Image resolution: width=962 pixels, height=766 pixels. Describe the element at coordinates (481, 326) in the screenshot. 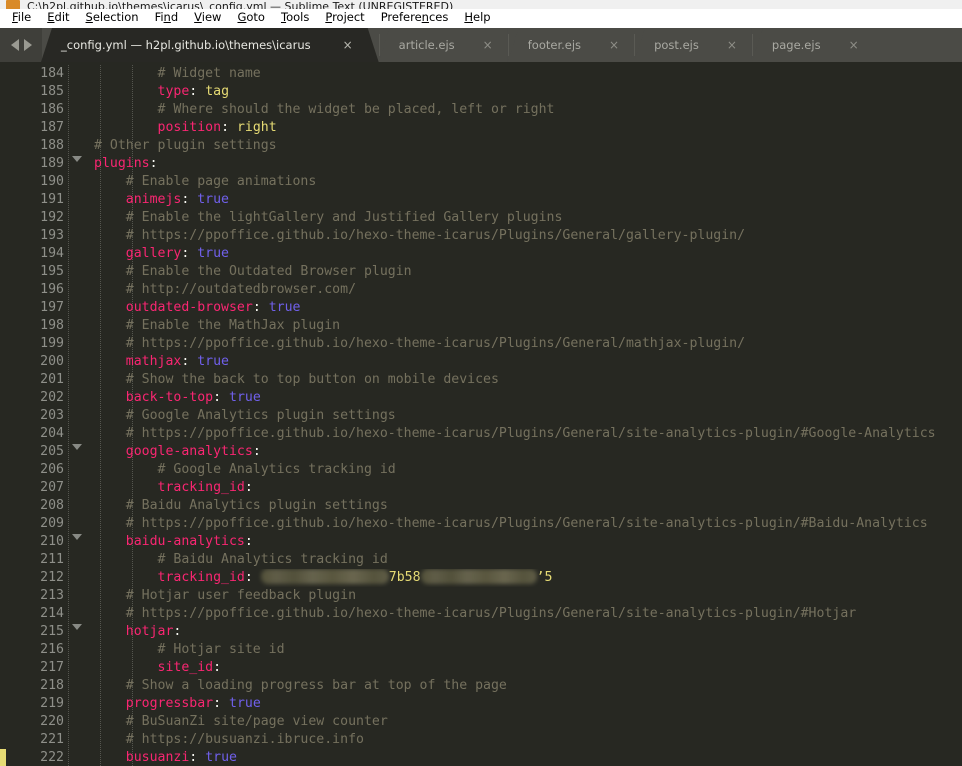

I see `code-line: 198 # Enable the MathJax plugin` at that location.